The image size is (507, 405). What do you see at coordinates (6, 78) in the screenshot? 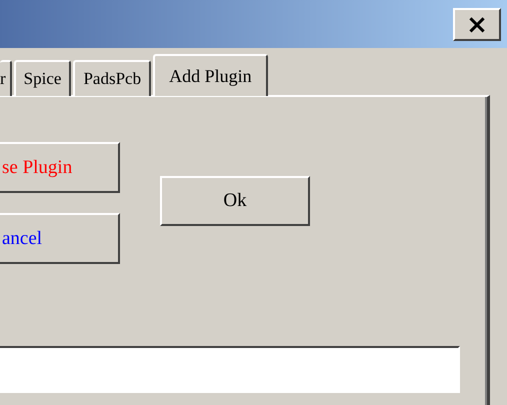
I see `tab: r` at bounding box center [6, 78].